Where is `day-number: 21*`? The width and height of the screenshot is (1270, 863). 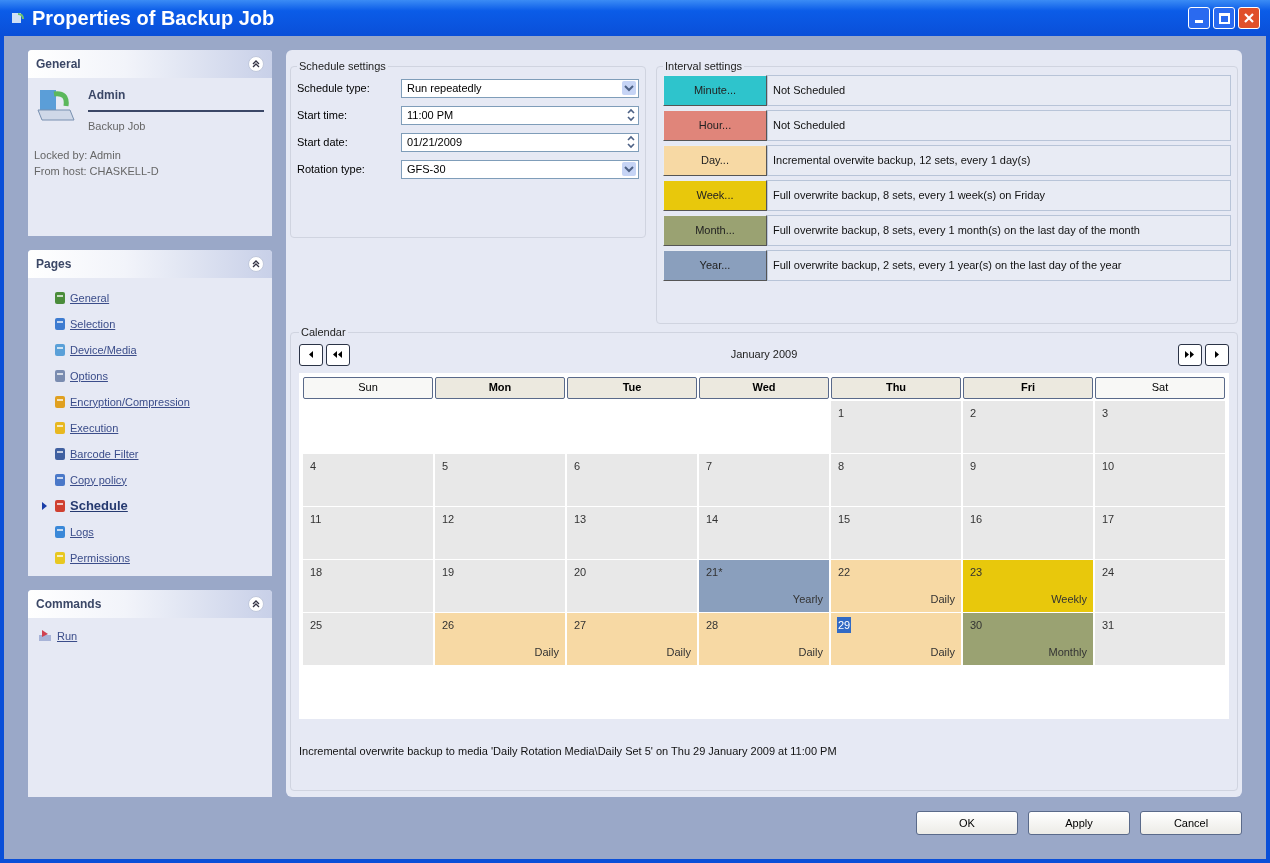 day-number: 21* is located at coordinates (714, 572).